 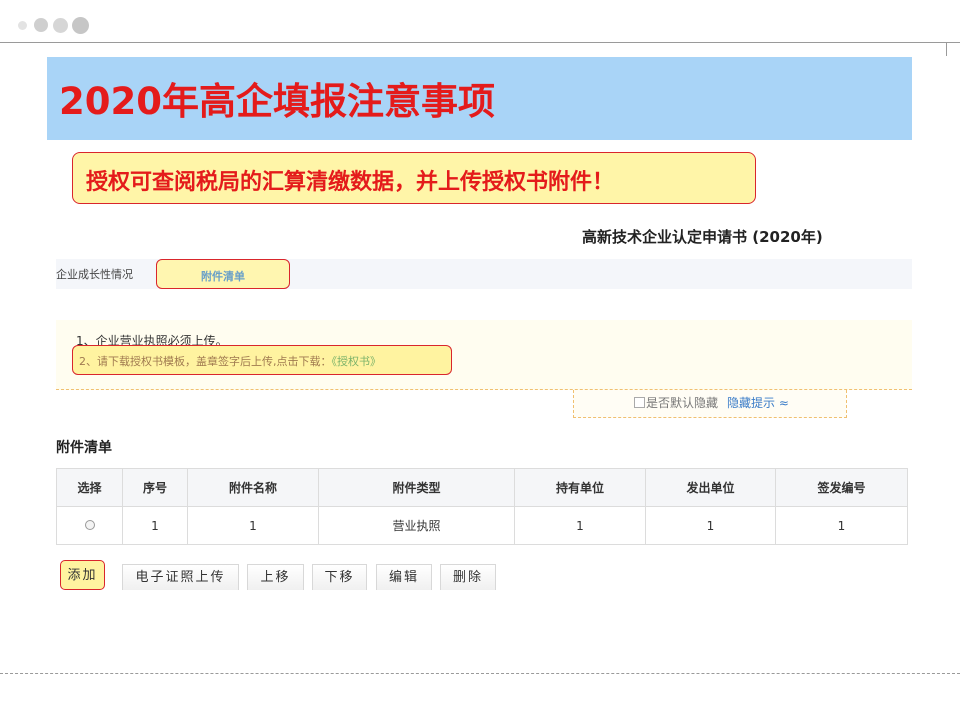 What do you see at coordinates (404, 577) in the screenshot?
I see `edit-button: 编辑` at bounding box center [404, 577].